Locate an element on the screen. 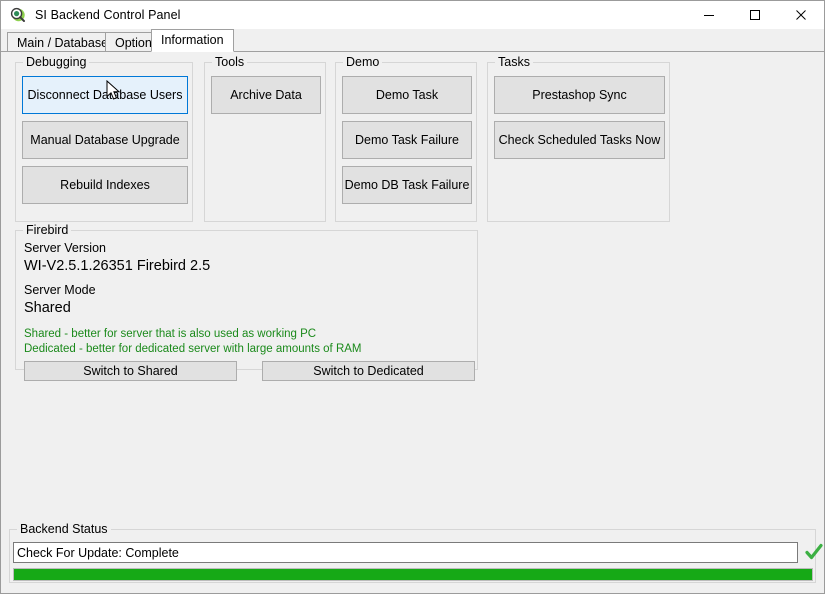 The width and height of the screenshot is (825, 594). maximize-icon is located at coordinates (755, 15).